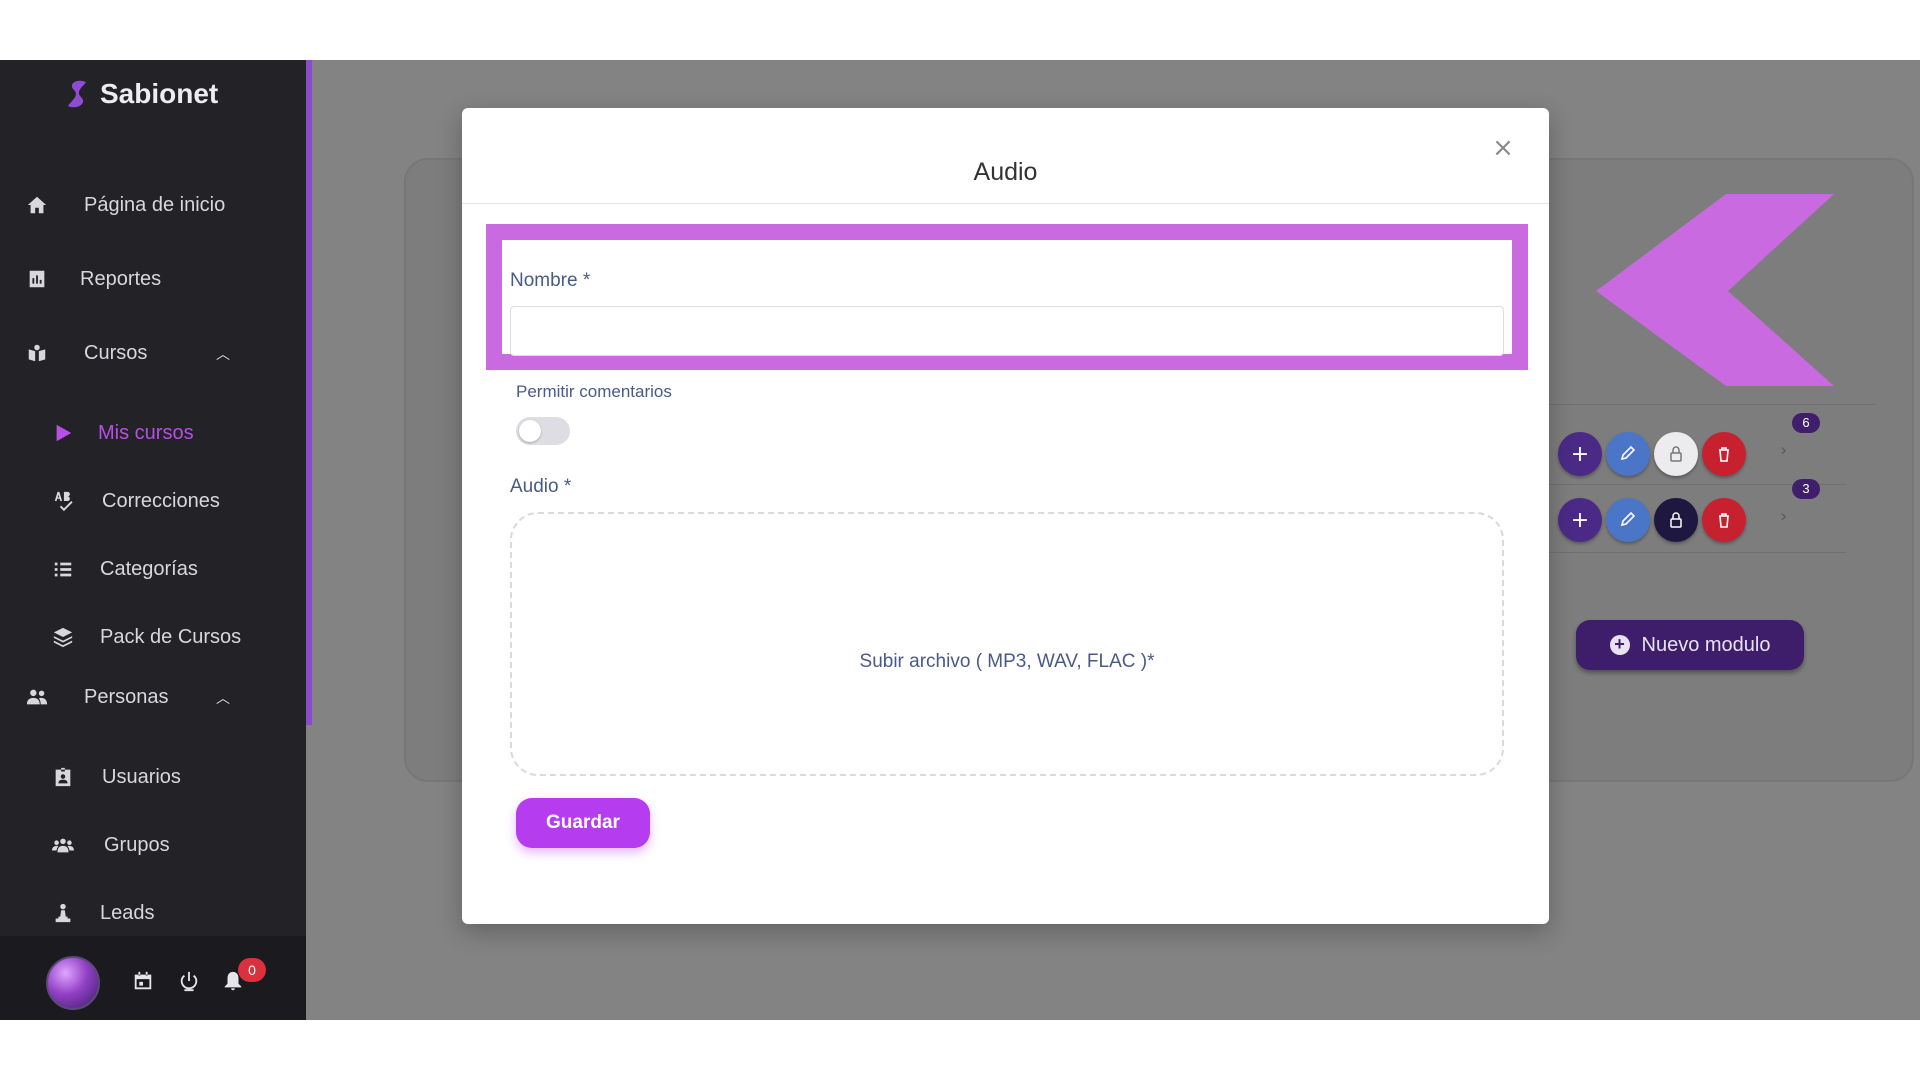 Image resolution: width=1920 pixels, height=1080 pixels. What do you see at coordinates (73, 983) in the screenshot?
I see `avatar` at bounding box center [73, 983].